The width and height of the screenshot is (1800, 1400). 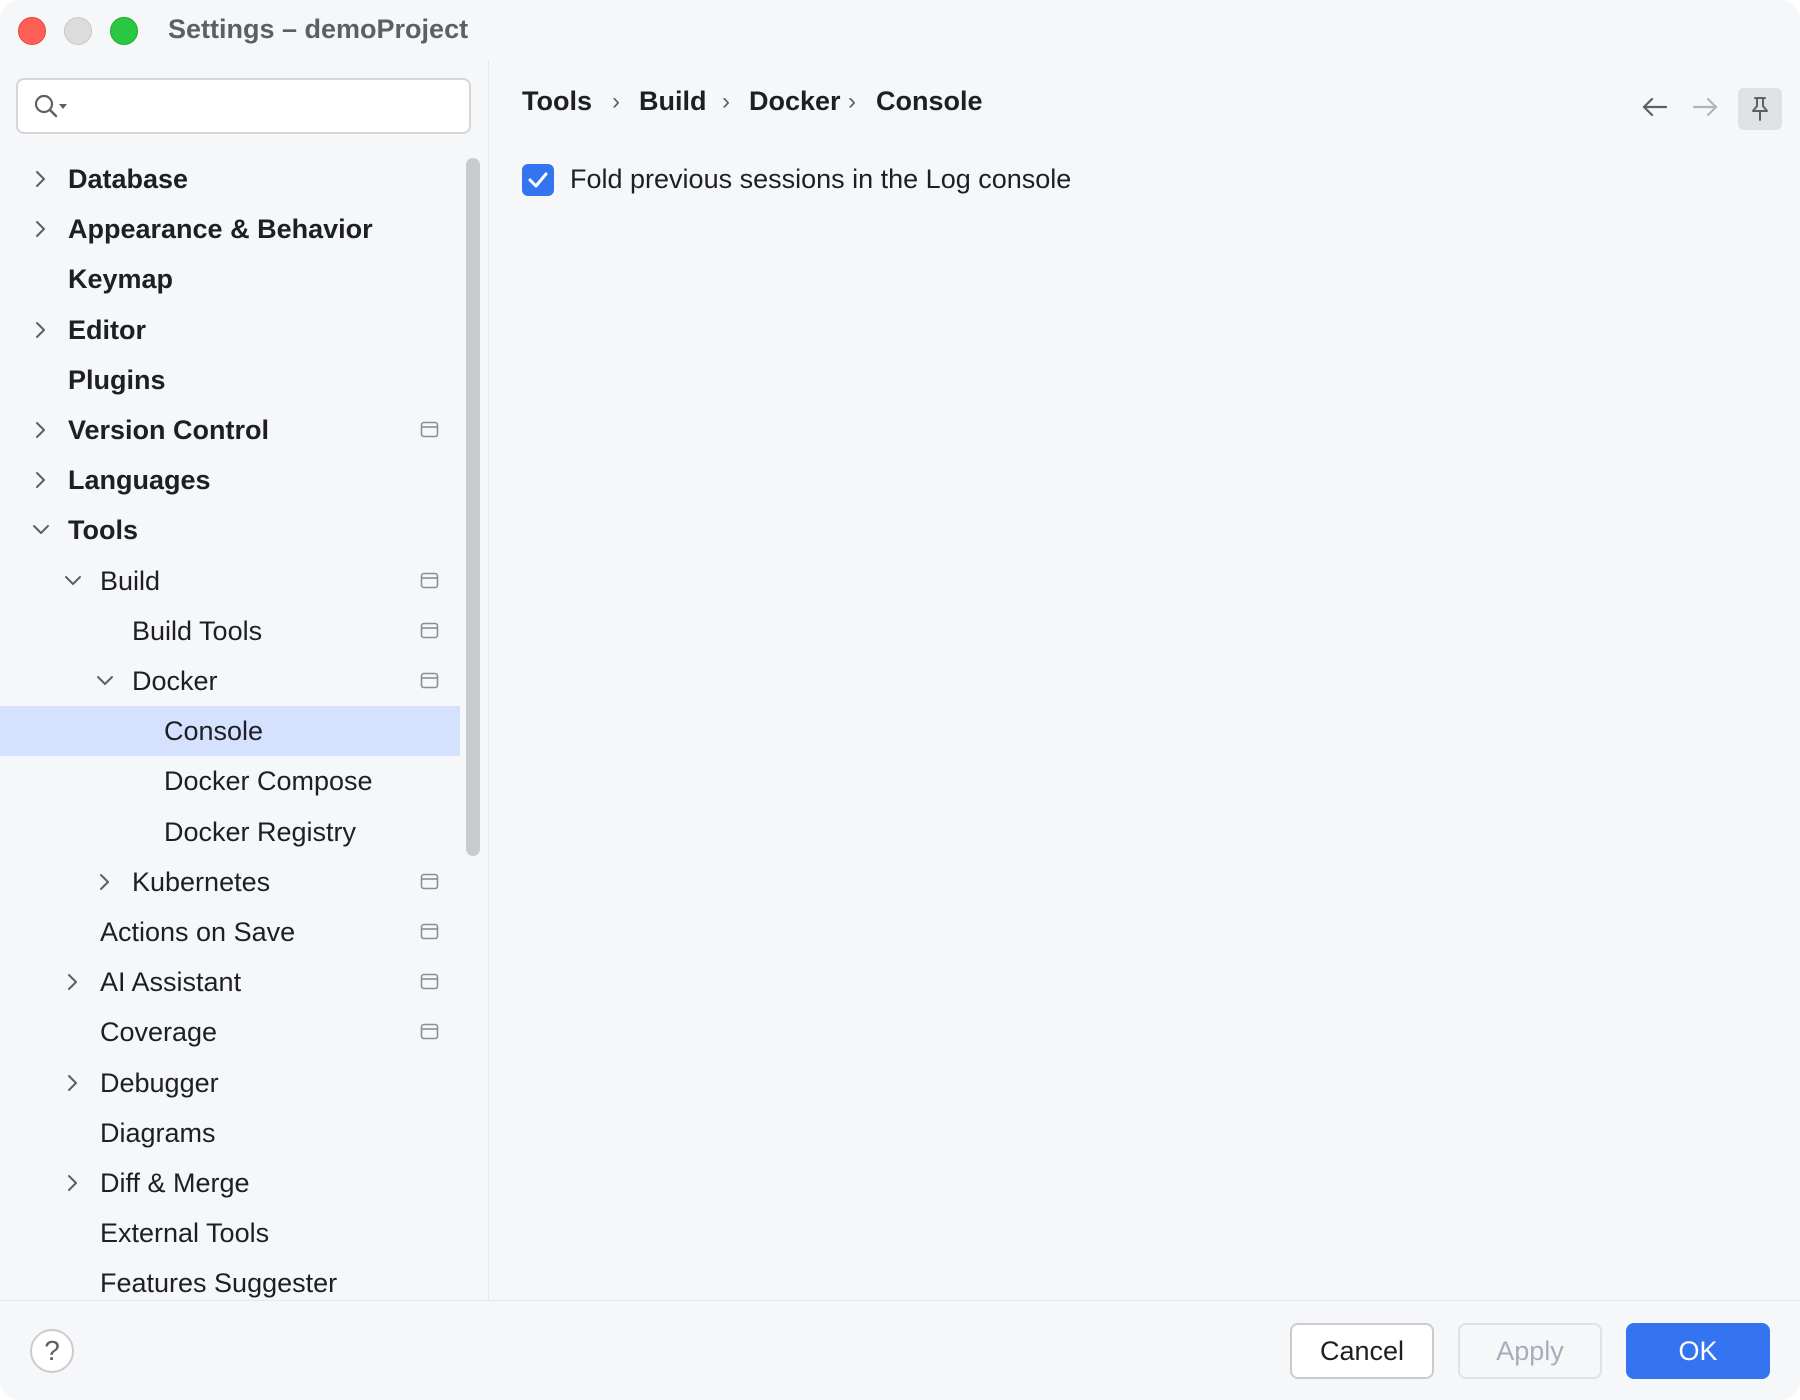 I want to click on sidebar-item: Build Tools, so click(x=230, y=631).